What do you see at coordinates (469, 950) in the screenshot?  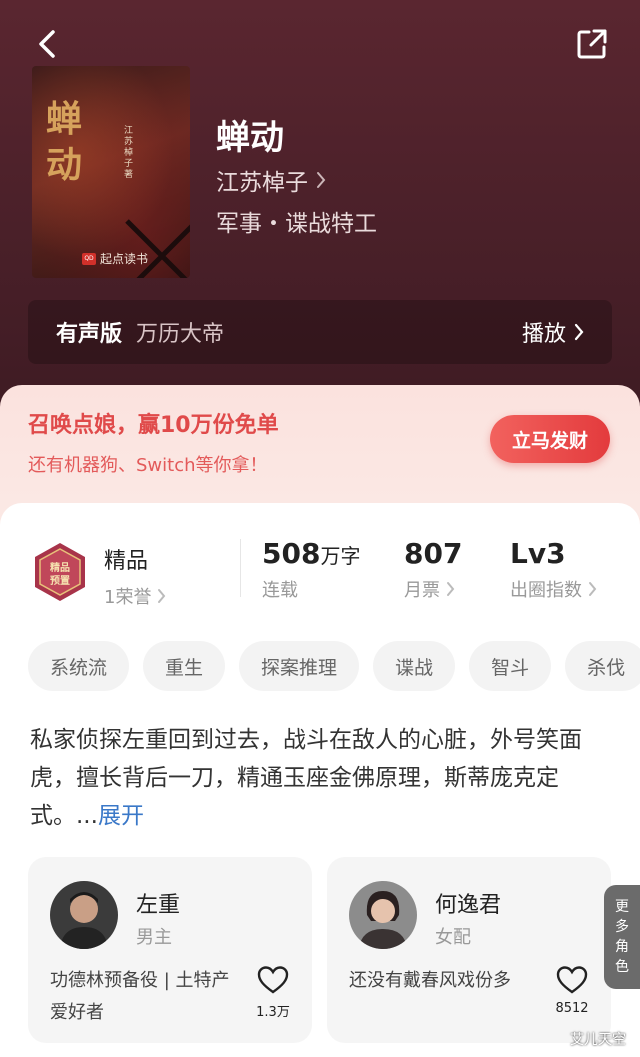 I see `character-card: 何逸君 女配 还没有戴春风戏份多 8512` at bounding box center [469, 950].